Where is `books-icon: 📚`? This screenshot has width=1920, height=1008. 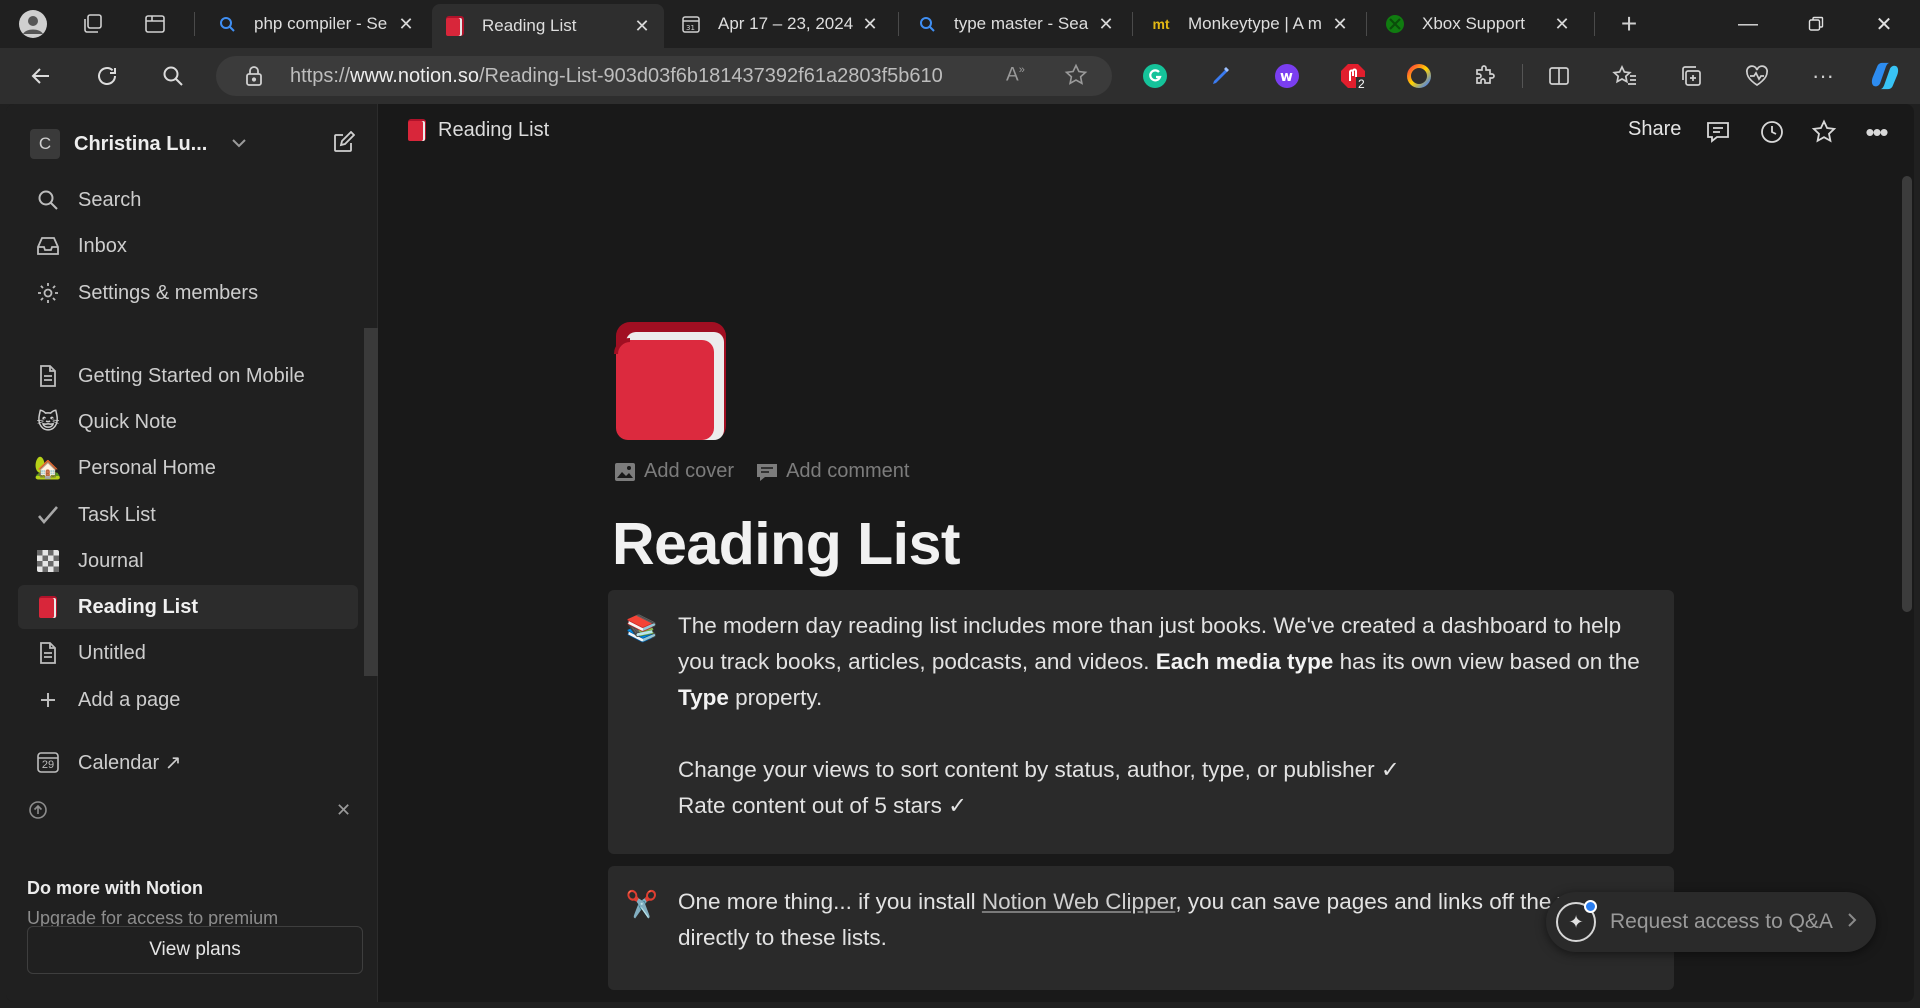
books-icon: 📚 is located at coordinates (642, 628).